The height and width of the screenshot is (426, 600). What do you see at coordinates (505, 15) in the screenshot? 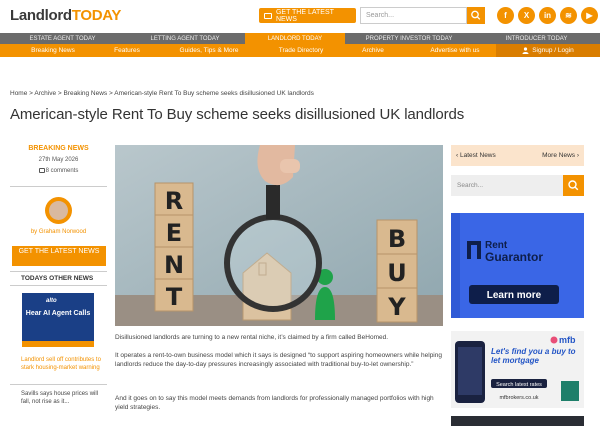
I see `facebook-icon: f` at bounding box center [505, 15].